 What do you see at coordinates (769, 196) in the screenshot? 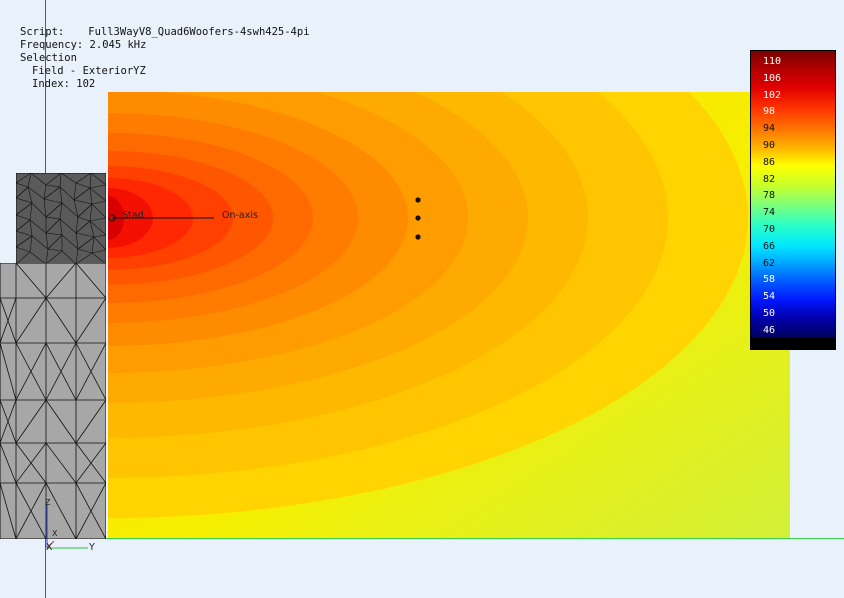
I see `color-scale-tick: 78` at bounding box center [769, 196].